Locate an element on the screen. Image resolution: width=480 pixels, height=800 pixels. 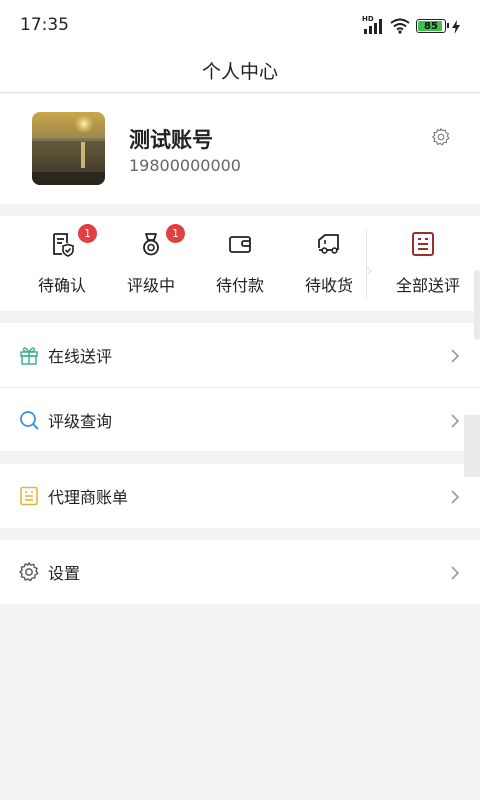
order-status-bar: 1 待确认 1 评级中 待付款 待收货 全部送评 is located at coordinates (240, 263).